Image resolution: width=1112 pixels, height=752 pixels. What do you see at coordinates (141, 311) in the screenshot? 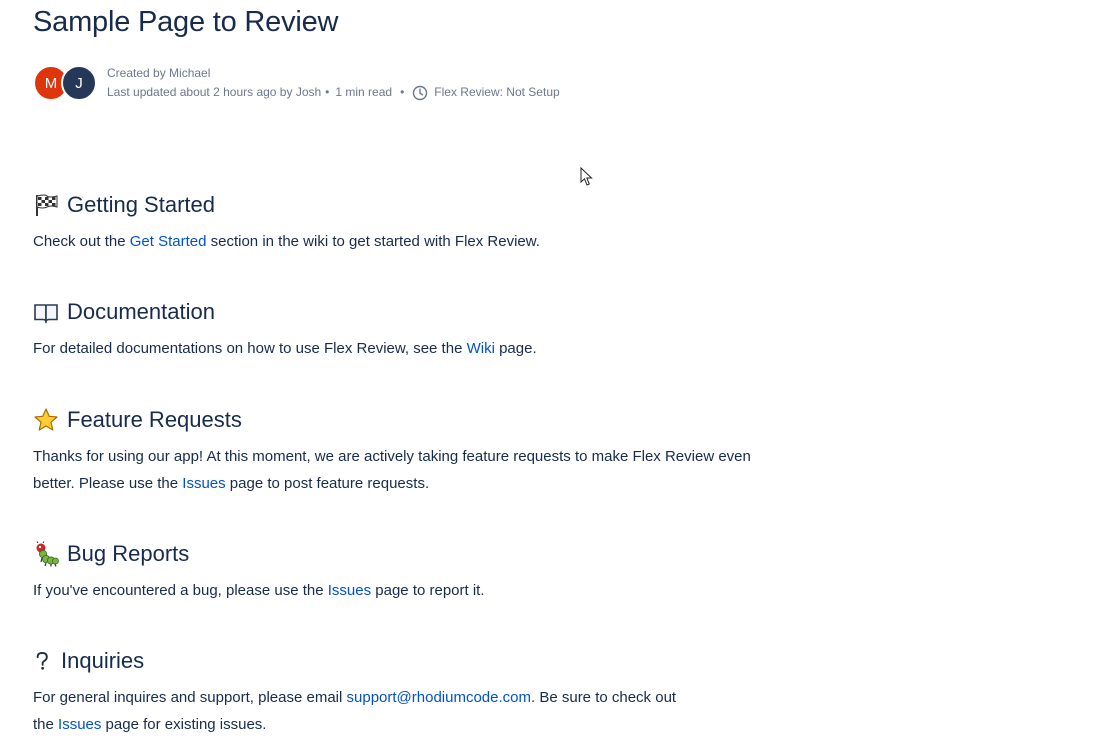
I see `section-title: Documentation` at bounding box center [141, 311].